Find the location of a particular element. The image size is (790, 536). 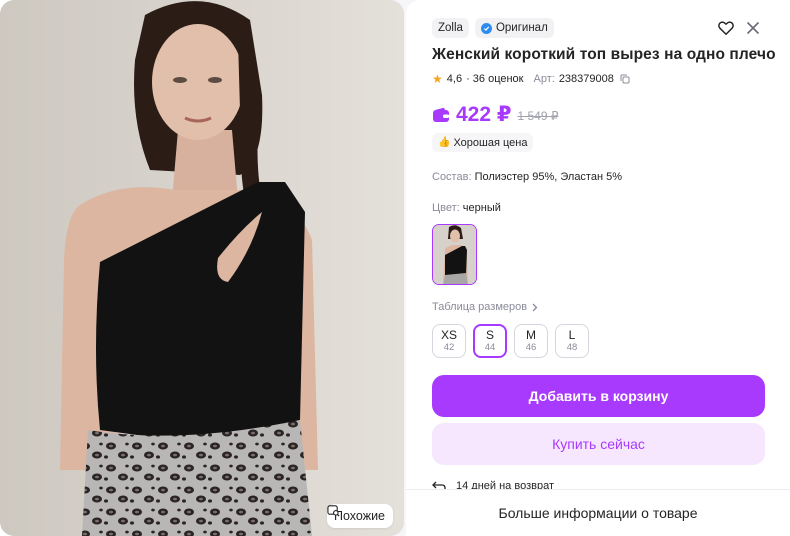

composition-value: Полиэстер 95%, Эластан 5% is located at coordinates (548, 177).